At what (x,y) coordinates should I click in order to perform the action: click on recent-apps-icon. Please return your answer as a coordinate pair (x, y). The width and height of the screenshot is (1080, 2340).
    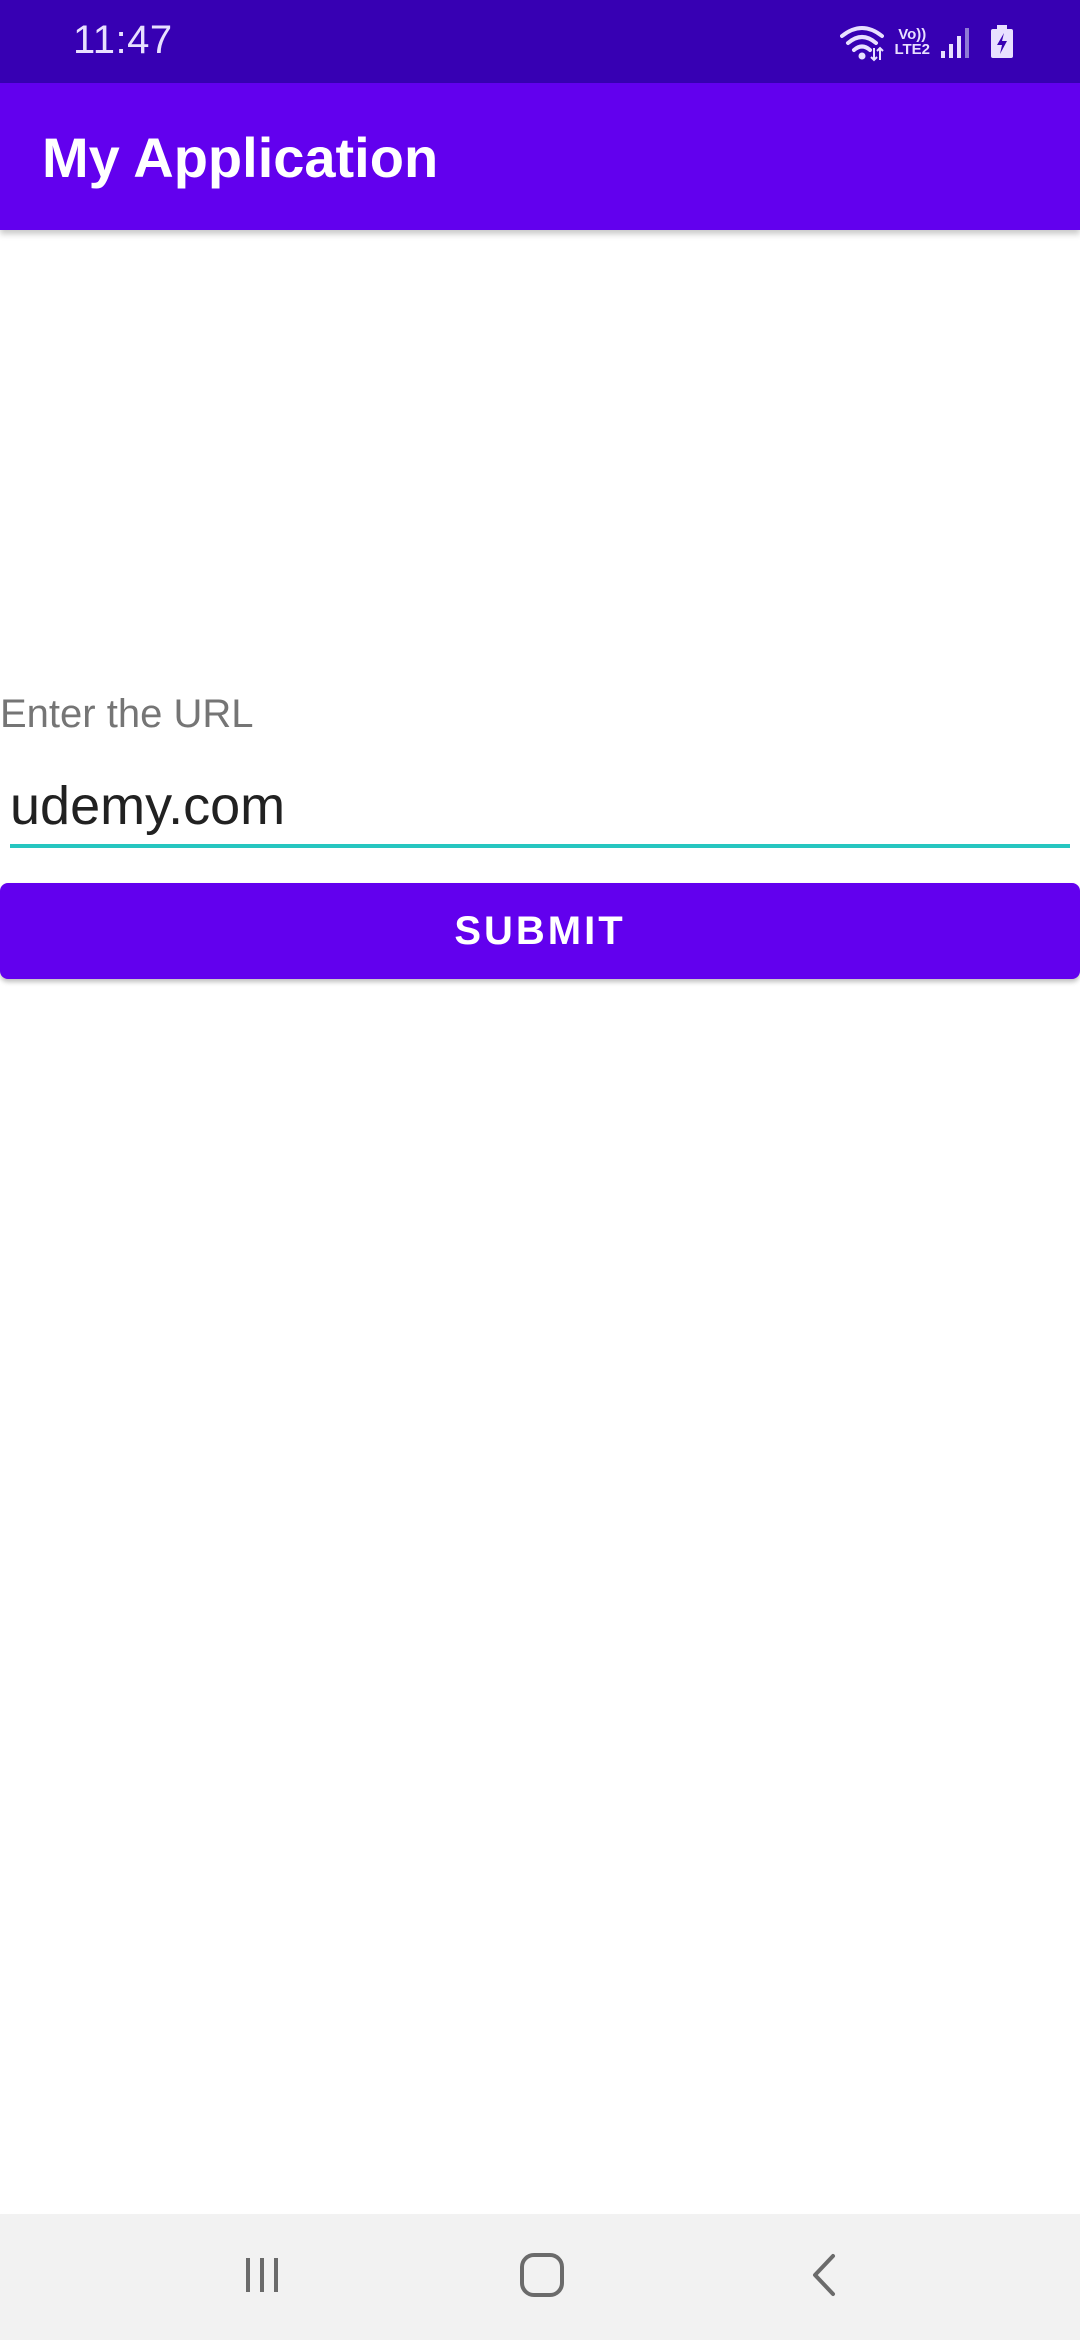
    Looking at the image, I should click on (262, 2277).